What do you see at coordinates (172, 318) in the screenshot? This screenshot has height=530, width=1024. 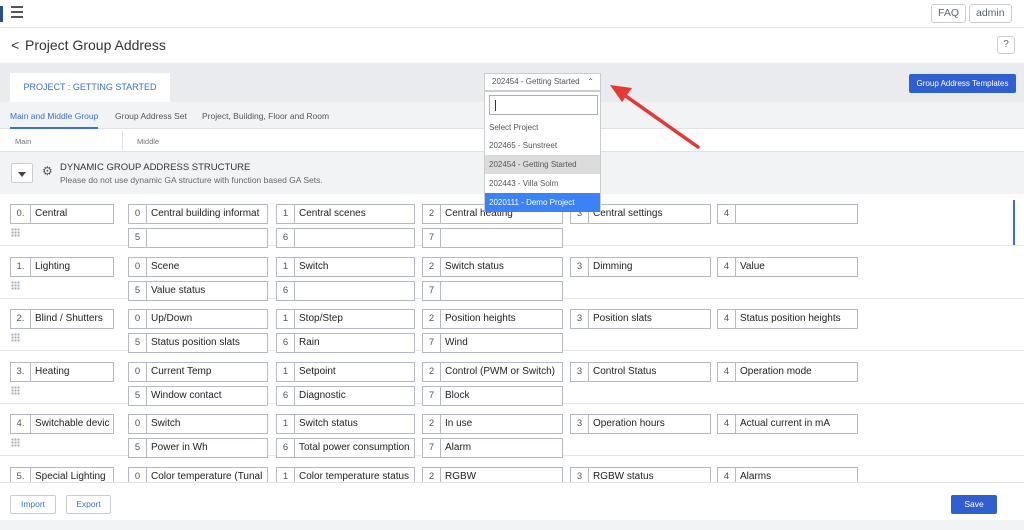 I see `middle-group-name: Up/Down` at bounding box center [172, 318].